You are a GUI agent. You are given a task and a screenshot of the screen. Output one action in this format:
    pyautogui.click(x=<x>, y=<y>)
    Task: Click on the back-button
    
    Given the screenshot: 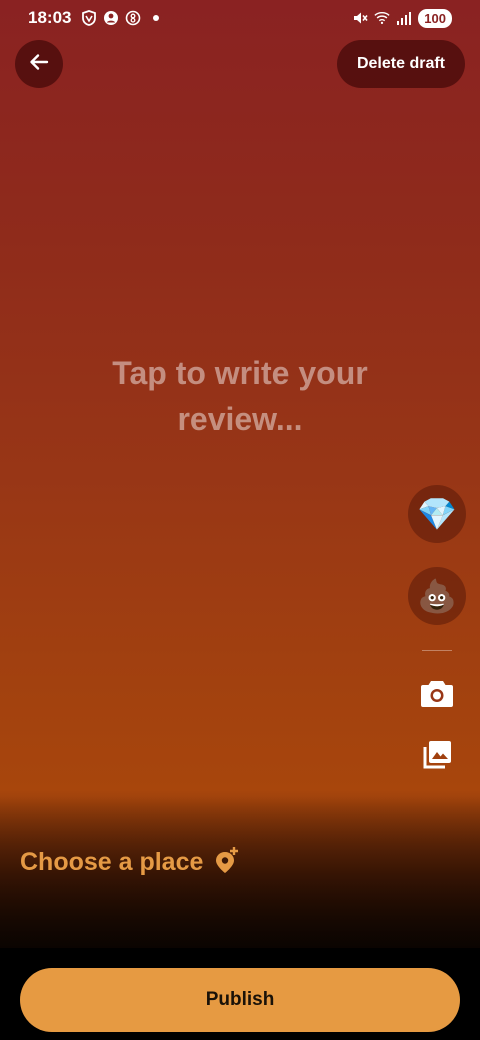 What is the action you would take?
    pyautogui.click(x=39, y=64)
    